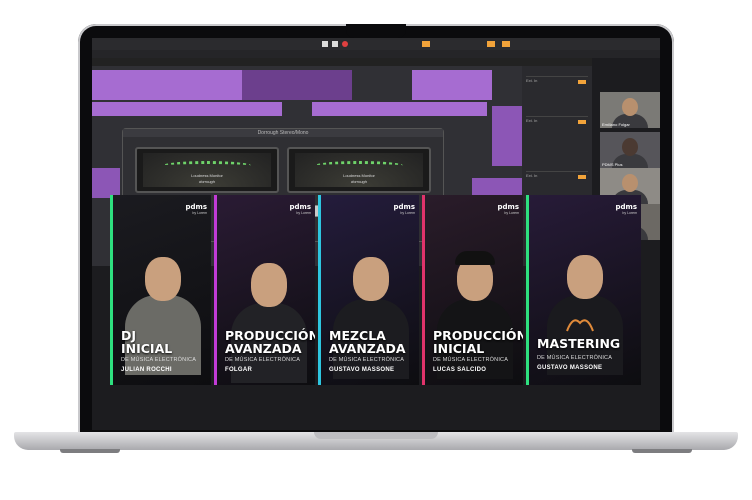 Image resolution: width=752 pixels, height=500 pixels. I want to click on participant-name: Emiliano Folgar, so click(616, 124).